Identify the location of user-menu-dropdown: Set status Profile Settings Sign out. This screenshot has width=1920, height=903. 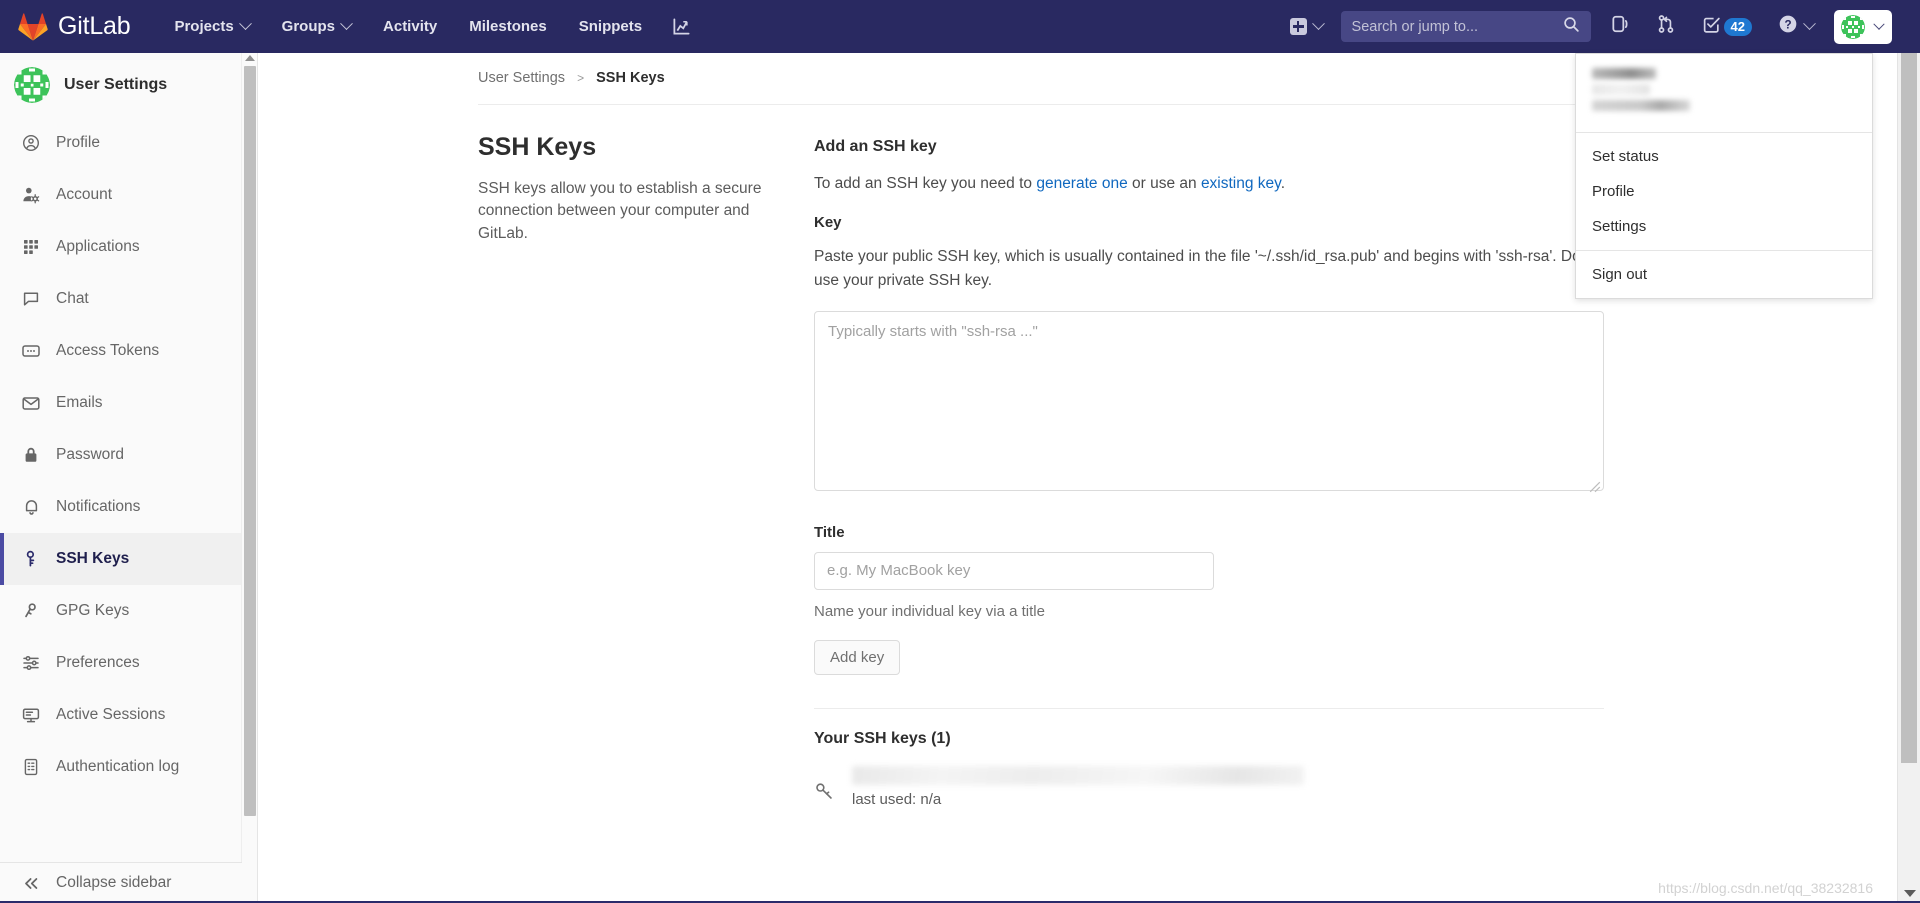
(1724, 176).